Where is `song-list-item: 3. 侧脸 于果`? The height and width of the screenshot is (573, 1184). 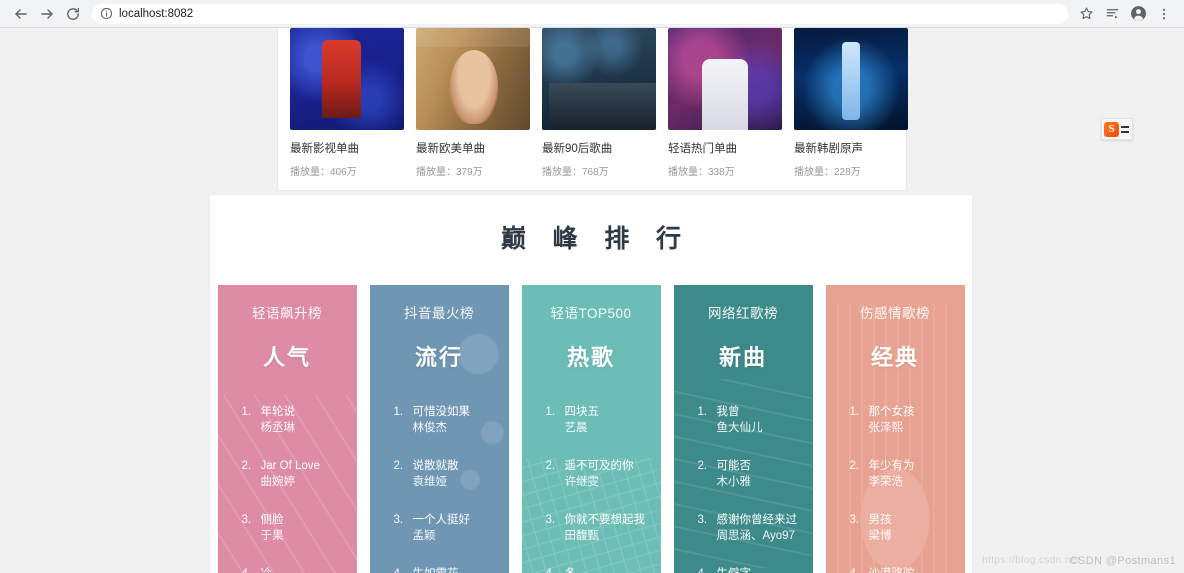 song-list-item: 3. 侧脸 于果 is located at coordinates (287, 528).